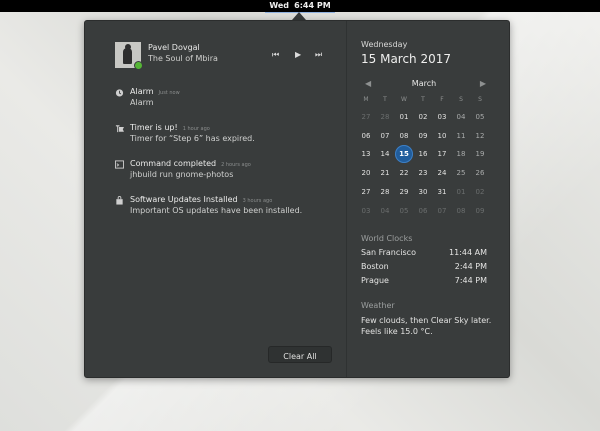  I want to click on calendar-day: 21, so click(385, 173).